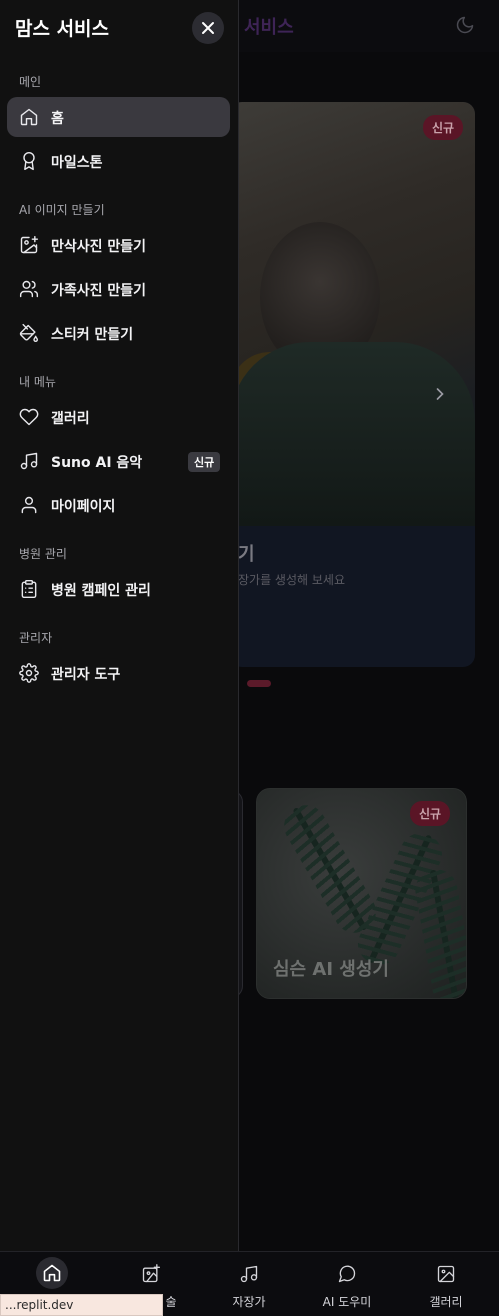 This screenshot has width=499, height=1316. I want to click on section-label-hospital: 병원 관리, so click(43, 554).